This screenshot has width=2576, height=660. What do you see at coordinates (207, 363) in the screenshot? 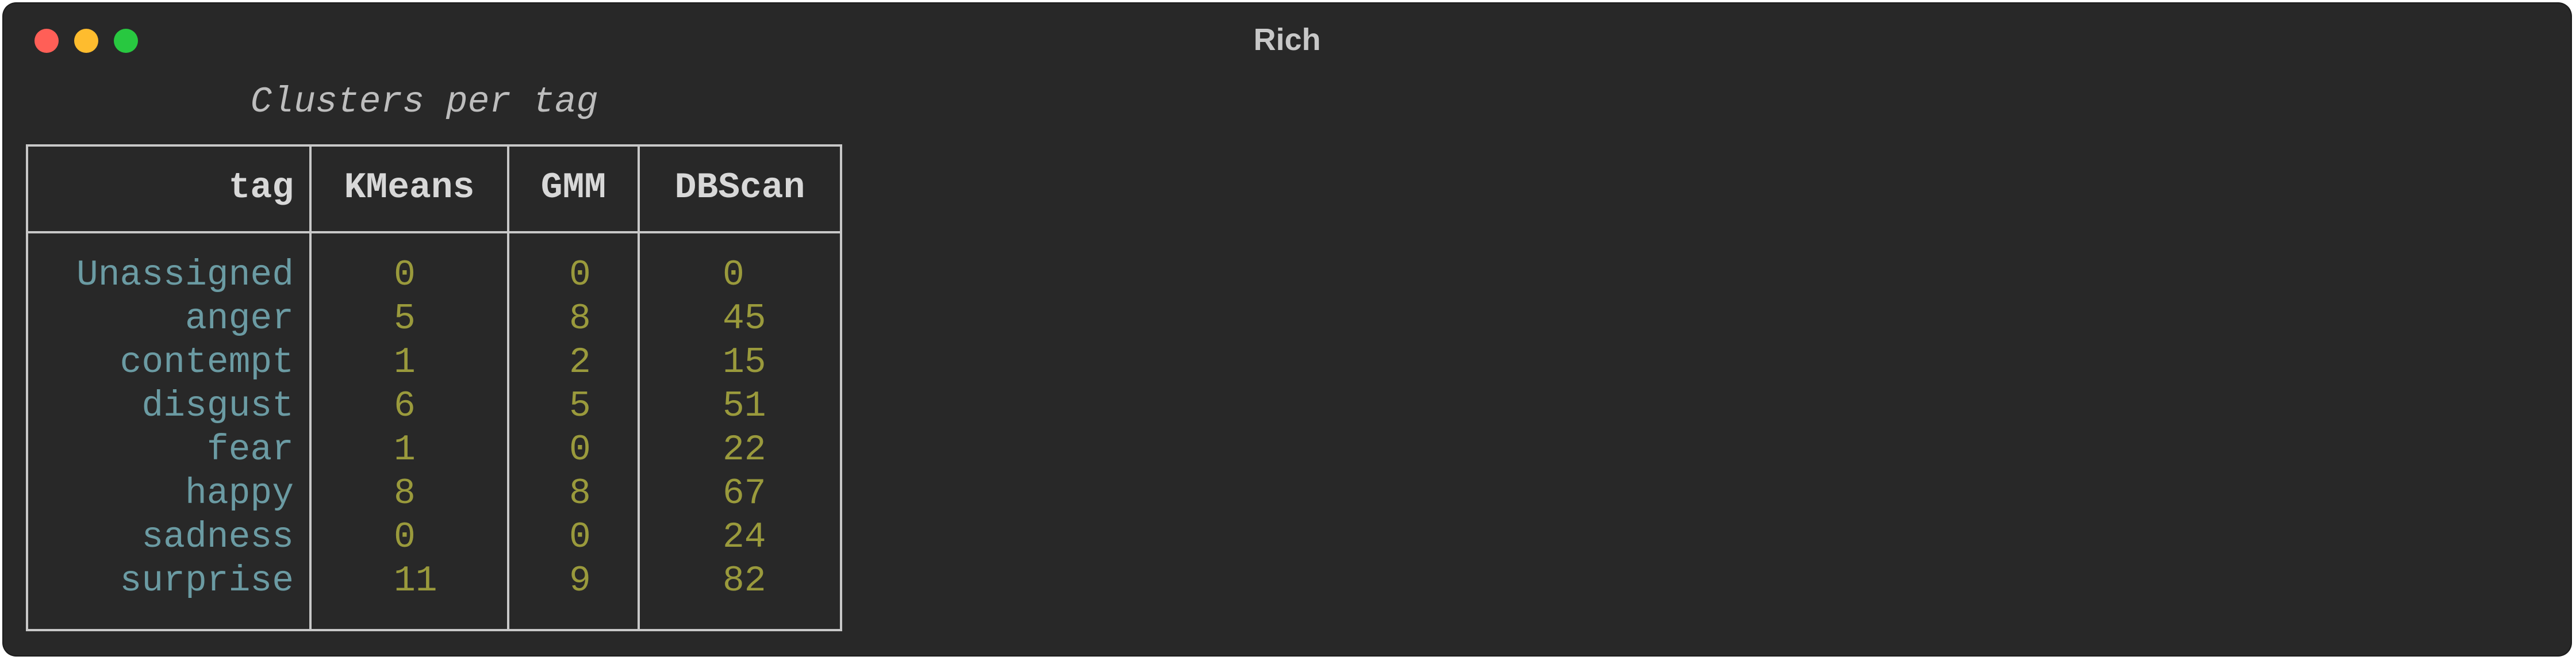
I see `row-tag: contempt` at bounding box center [207, 363].